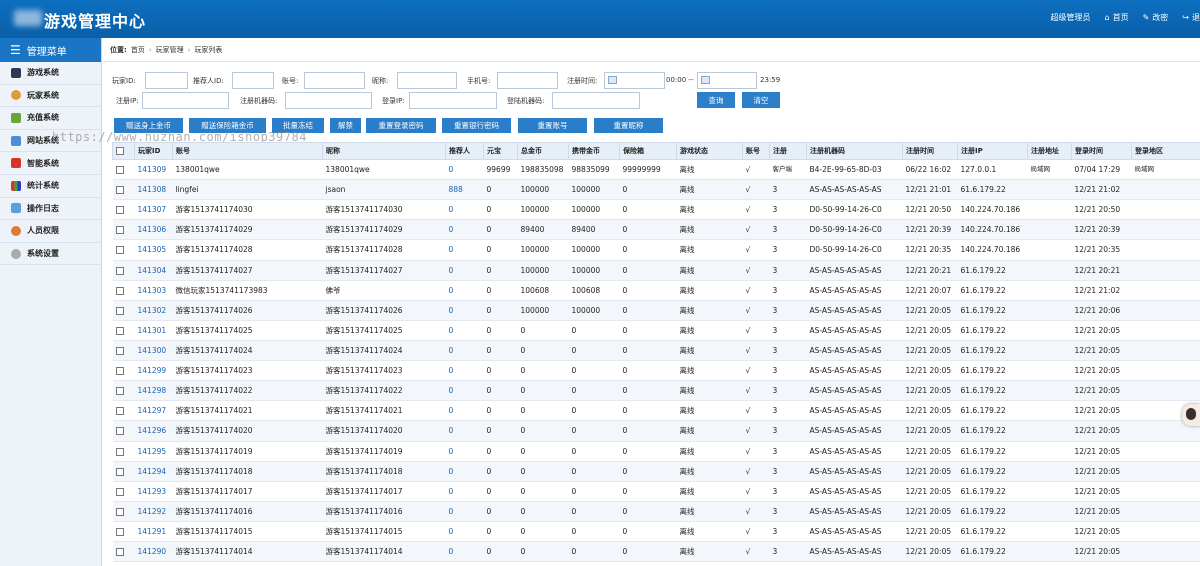 This screenshot has height=566, width=1200. What do you see at coordinates (50, 186) in the screenshot?
I see `sidebar-item-stats-system: 统计系统` at bounding box center [50, 186].